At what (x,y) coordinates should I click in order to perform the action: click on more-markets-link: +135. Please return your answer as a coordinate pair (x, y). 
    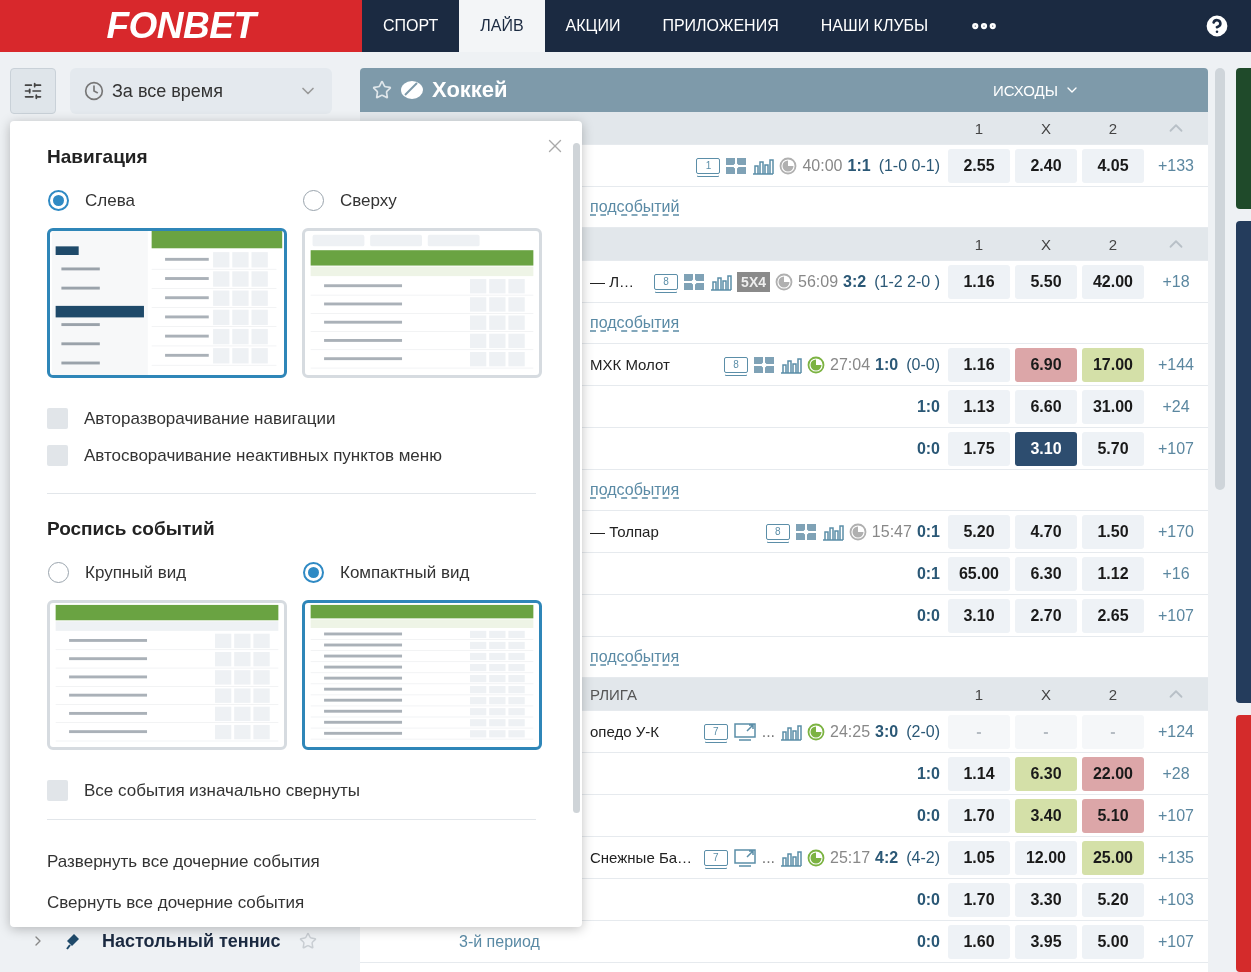
    Looking at the image, I should click on (1176, 857).